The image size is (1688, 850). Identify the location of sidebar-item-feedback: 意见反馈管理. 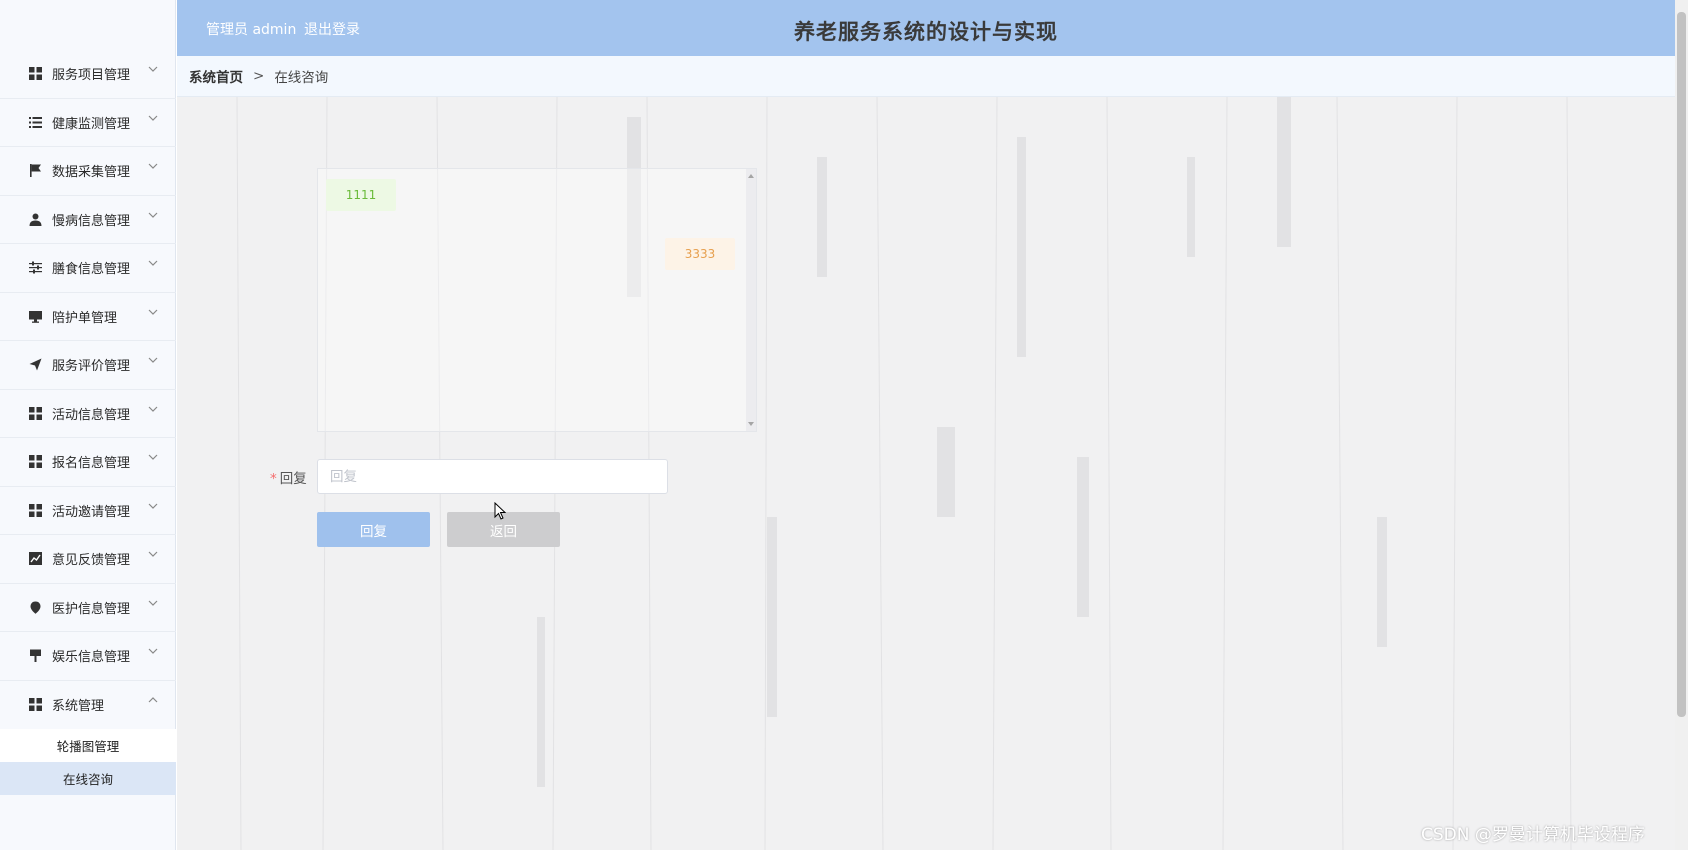
(88, 559).